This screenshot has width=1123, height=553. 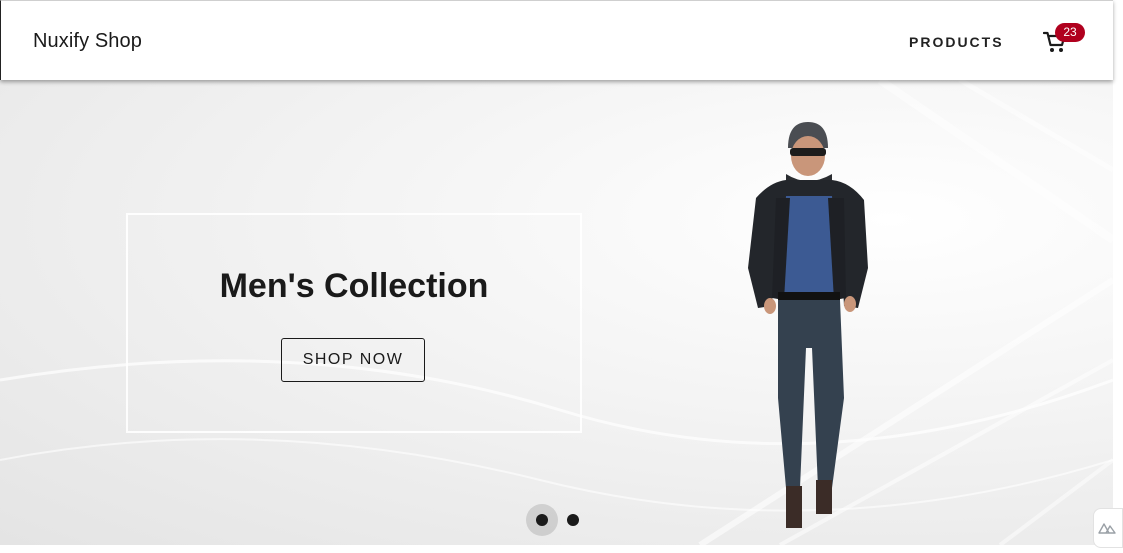 What do you see at coordinates (87, 41) in the screenshot?
I see `brand-link: Nuxify Shop` at bounding box center [87, 41].